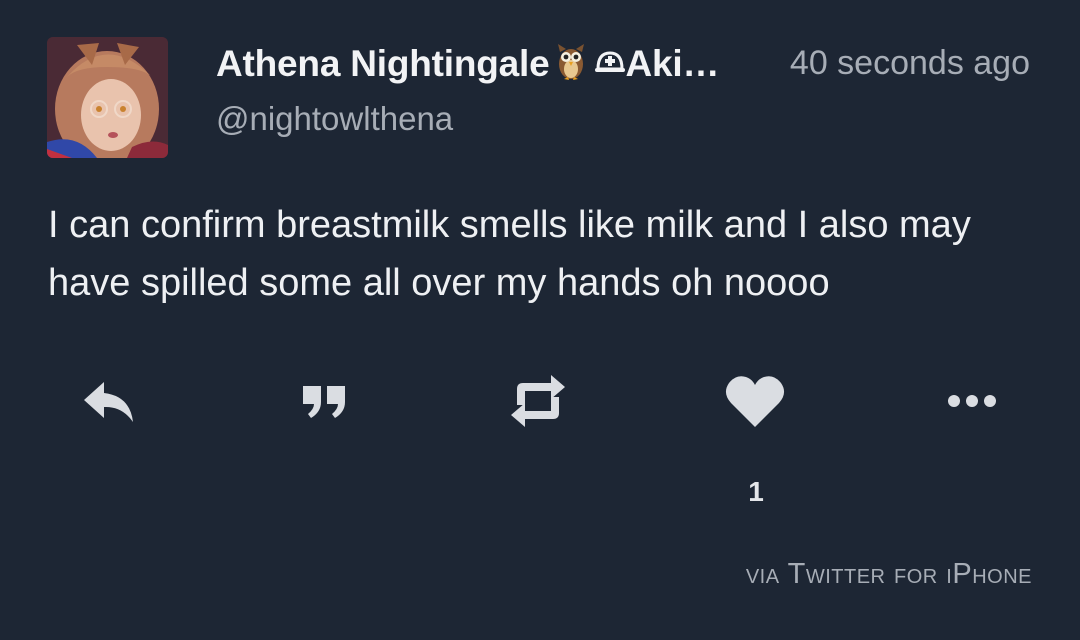 Image resolution: width=1080 pixels, height=640 pixels. I want to click on reply-button, so click(108, 401).